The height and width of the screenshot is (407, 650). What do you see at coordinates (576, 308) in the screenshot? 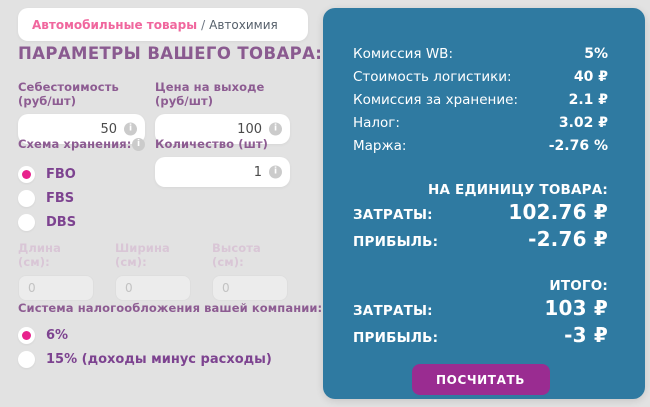
I see `costs-value: 103 ₽` at bounding box center [576, 308].